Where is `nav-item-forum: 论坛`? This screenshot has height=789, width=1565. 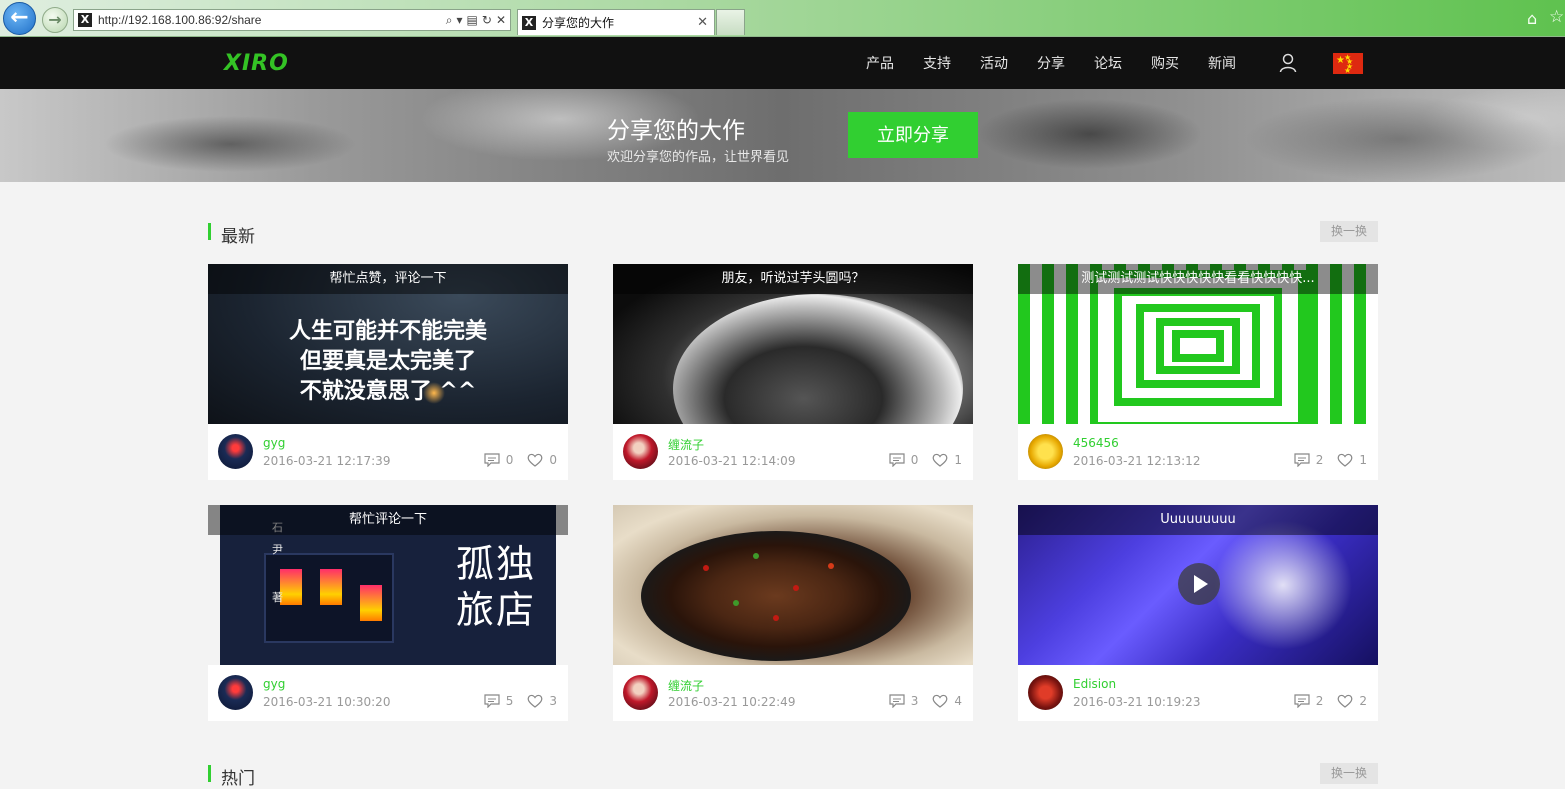 nav-item-forum: 论坛 is located at coordinates (1108, 63).